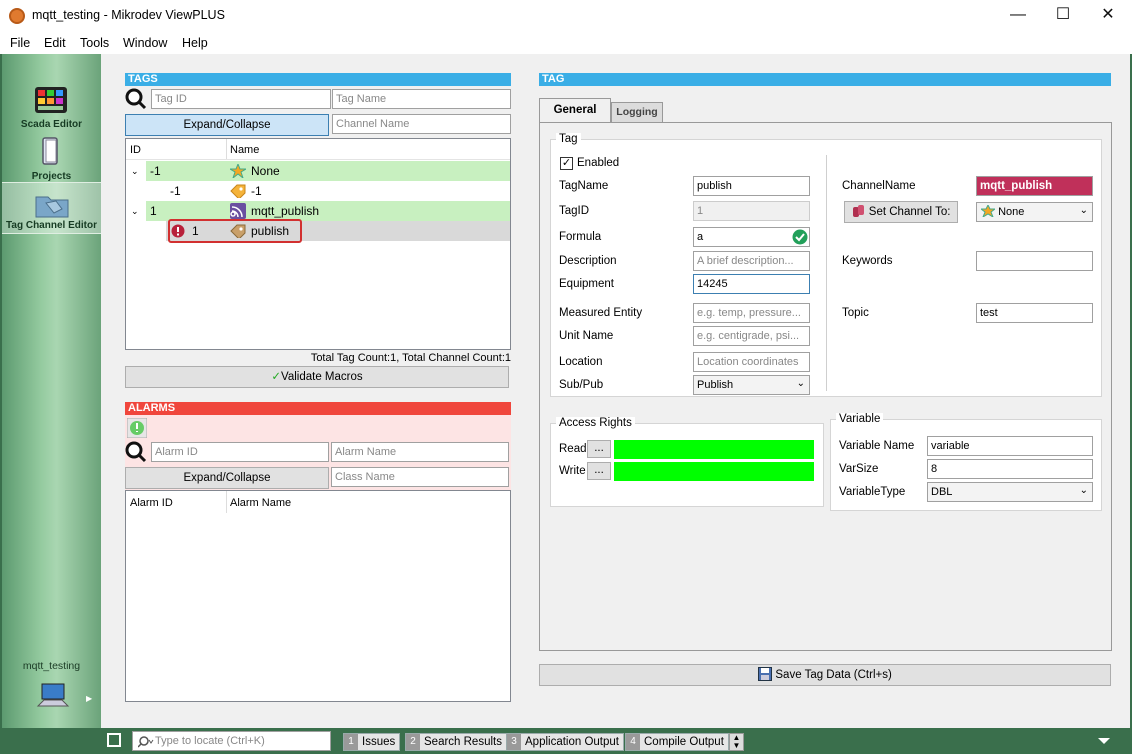 The width and height of the screenshot is (1132, 754). Describe the element at coordinates (1034, 261) in the screenshot. I see `keywords-input` at that location.